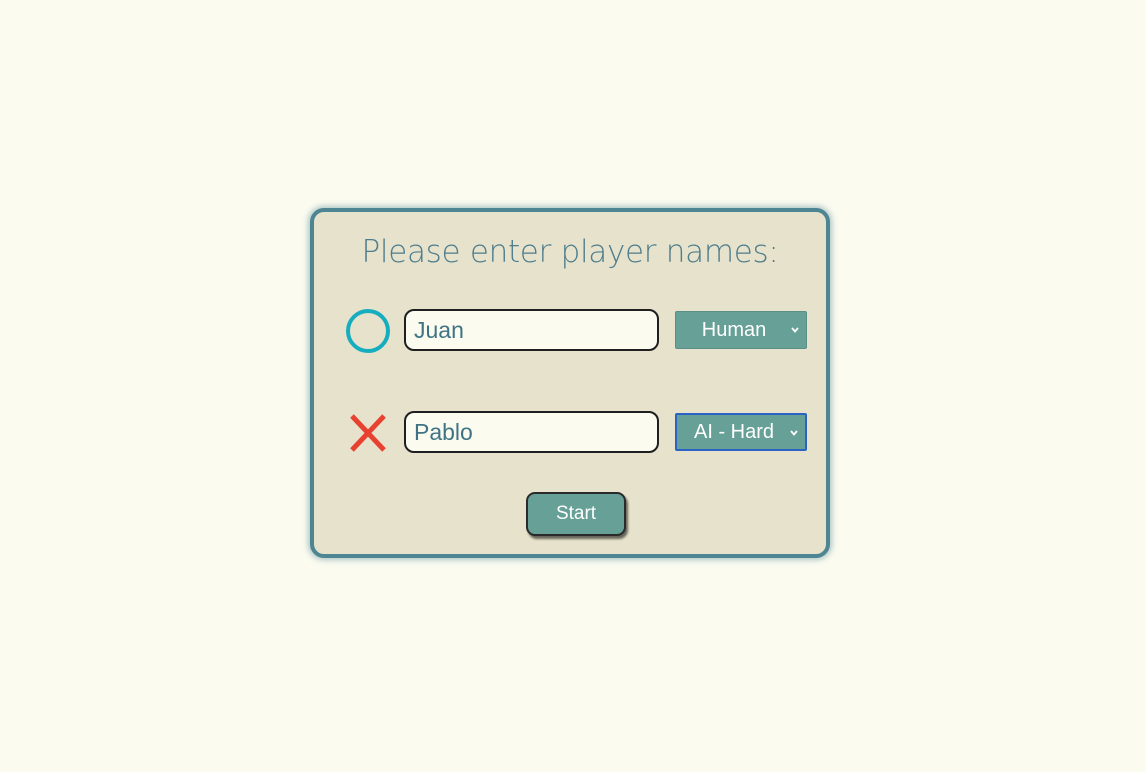 The height and width of the screenshot is (772, 1146). I want to click on player-one-type-select: Human, so click(741, 330).